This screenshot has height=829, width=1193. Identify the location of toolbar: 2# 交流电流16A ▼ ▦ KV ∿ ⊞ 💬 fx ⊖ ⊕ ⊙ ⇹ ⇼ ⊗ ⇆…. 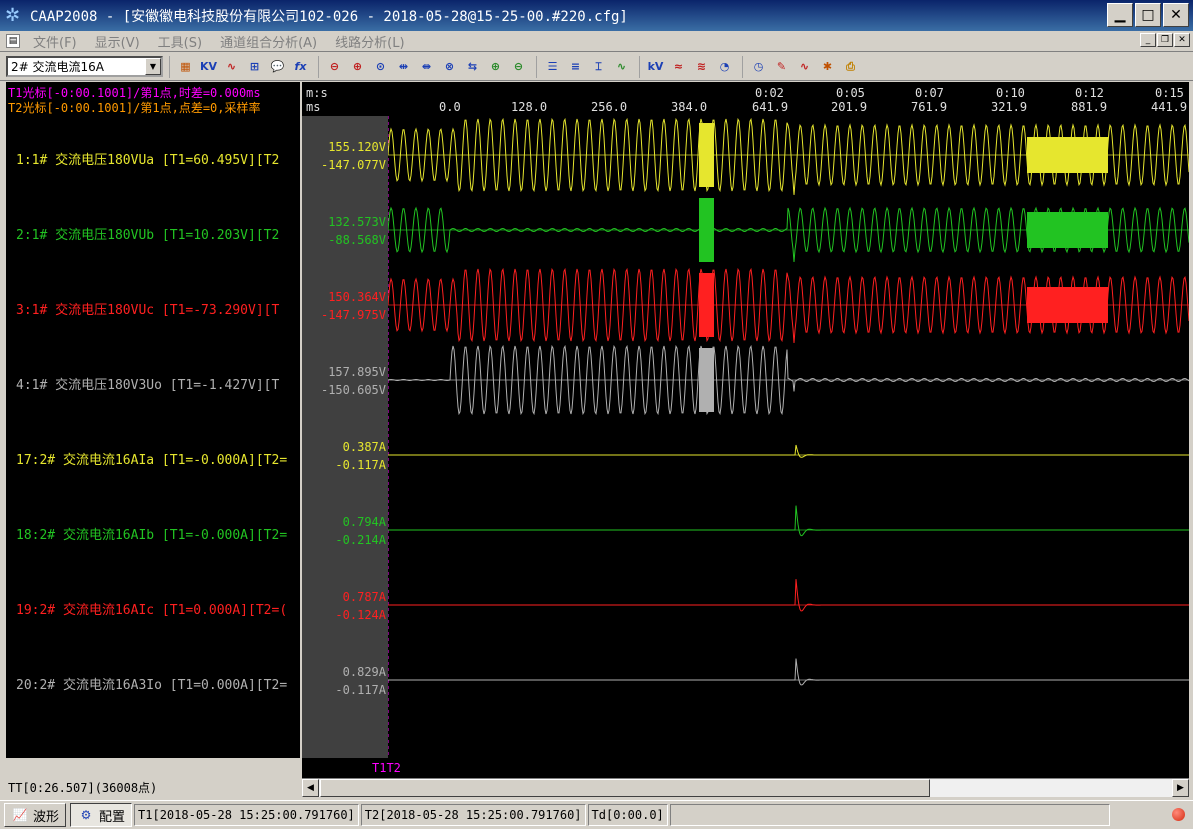
(596, 67).